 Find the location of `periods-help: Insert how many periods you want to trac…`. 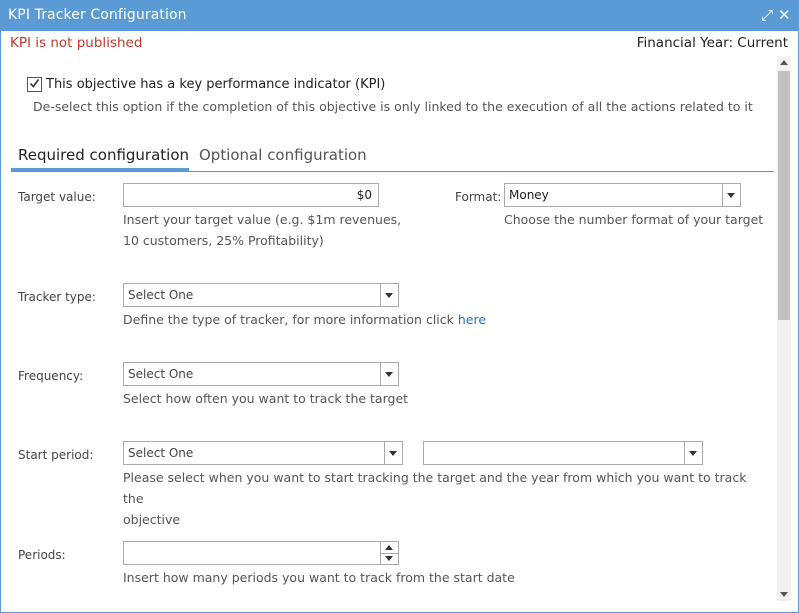

periods-help: Insert how many periods you want to trac… is located at coordinates (319, 577).